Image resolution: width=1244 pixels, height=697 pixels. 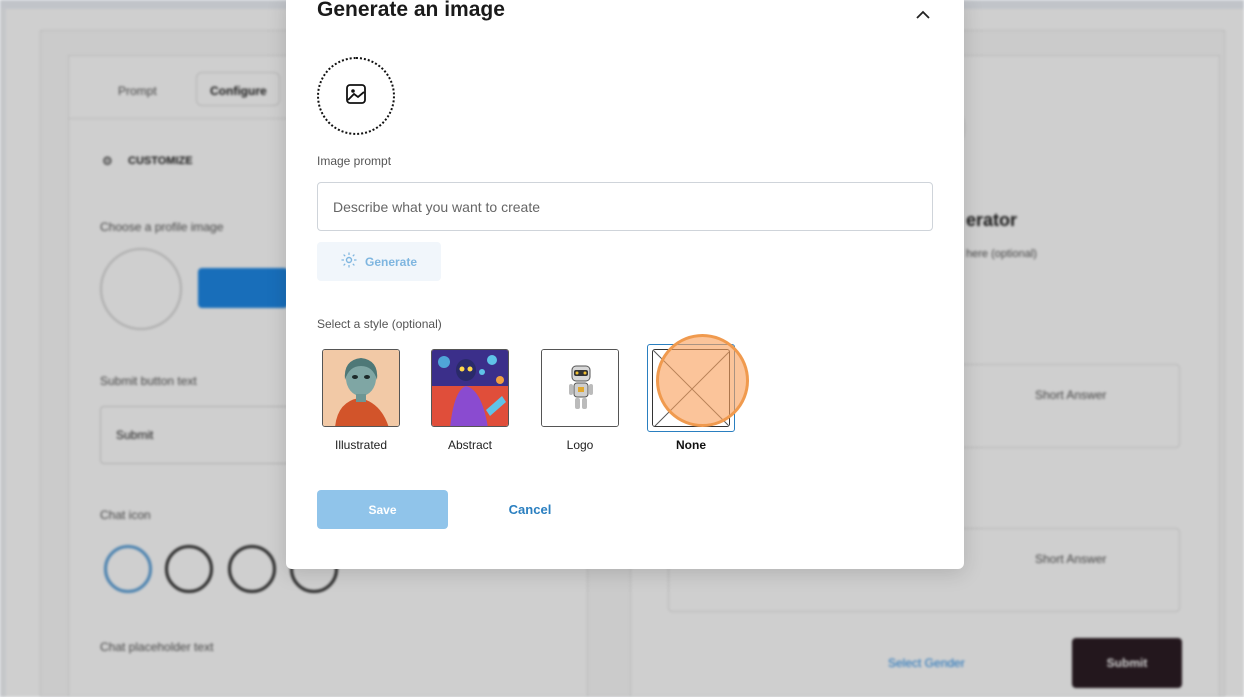 I want to click on chevron-up-icon, so click(x=923, y=14).